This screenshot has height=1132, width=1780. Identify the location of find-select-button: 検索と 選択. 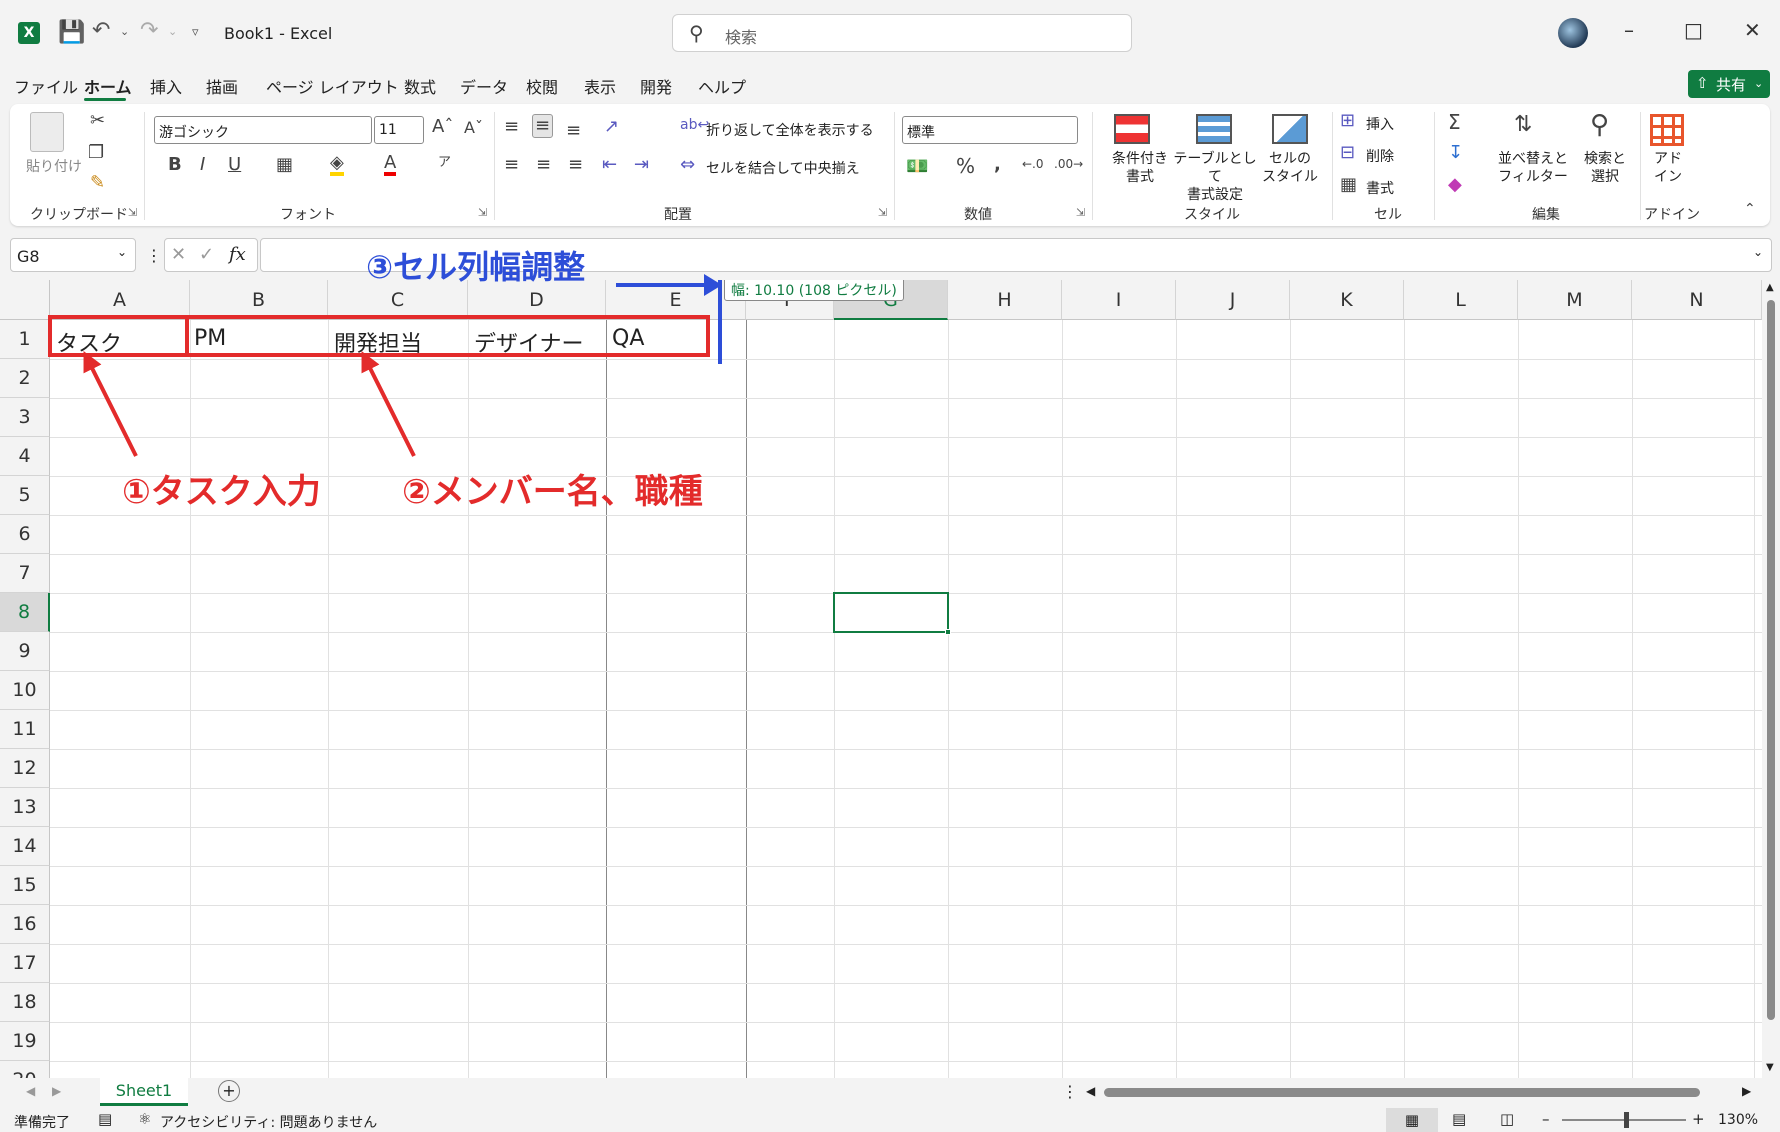
(1605, 168).